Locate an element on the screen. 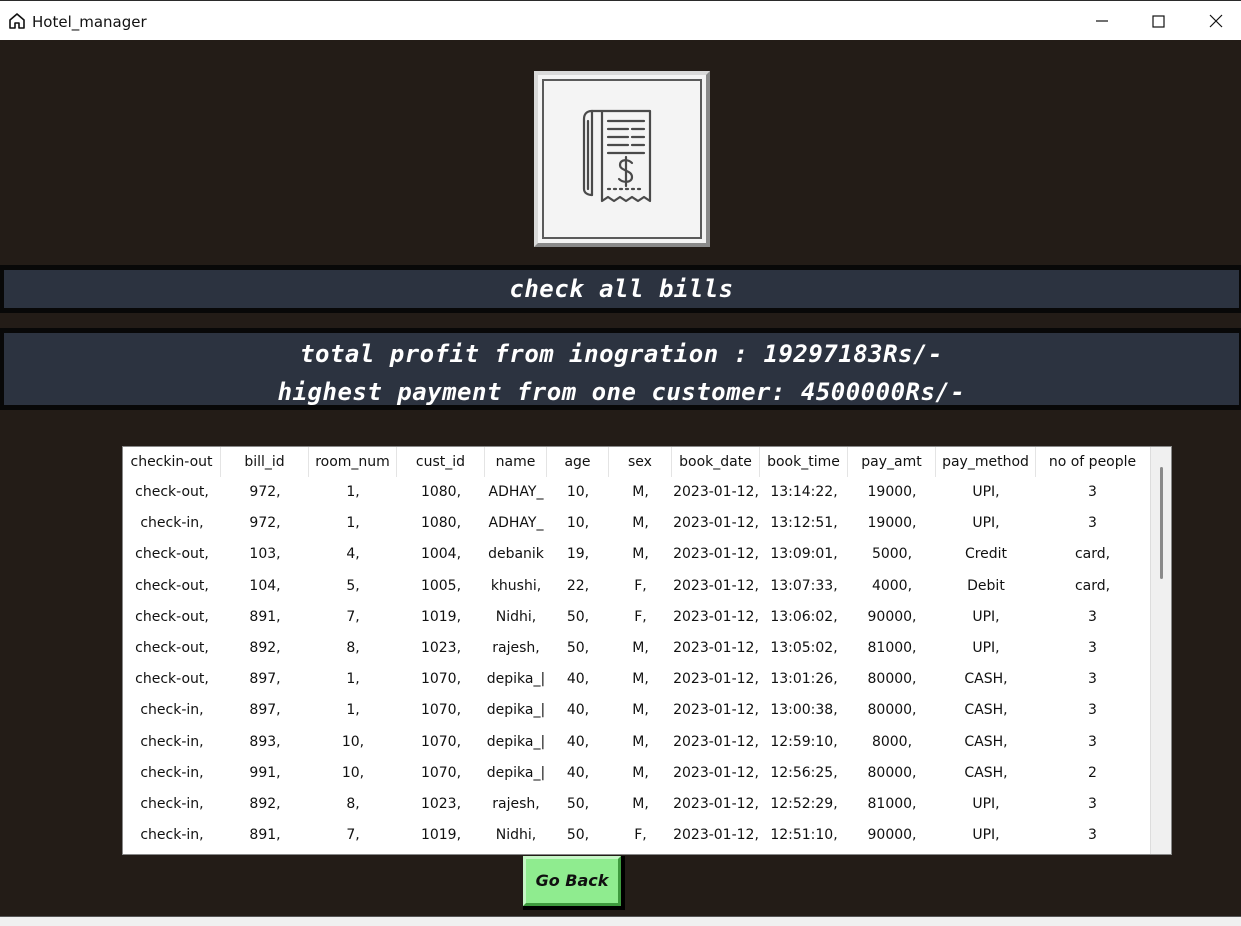 Image resolution: width=1241 pixels, height=926 pixels. table-cell: CASH, is located at coordinates (986, 772).